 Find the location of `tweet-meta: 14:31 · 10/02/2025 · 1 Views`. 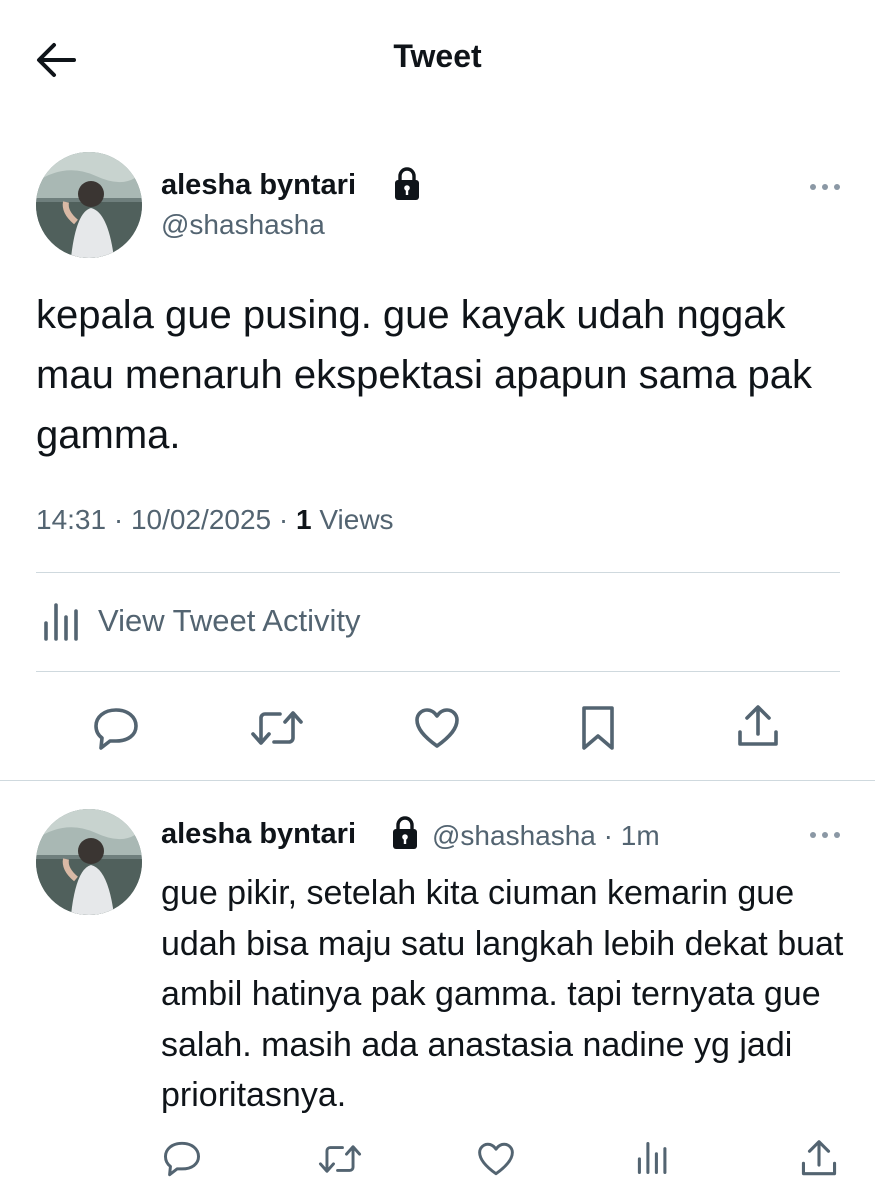

tweet-meta: 14:31 · 10/02/2025 · 1 Views is located at coordinates (215, 520).